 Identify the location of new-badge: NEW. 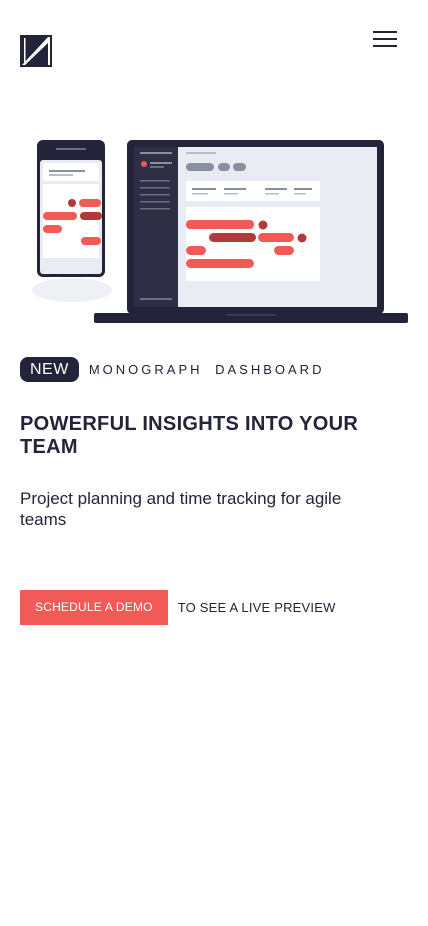
(49, 369).